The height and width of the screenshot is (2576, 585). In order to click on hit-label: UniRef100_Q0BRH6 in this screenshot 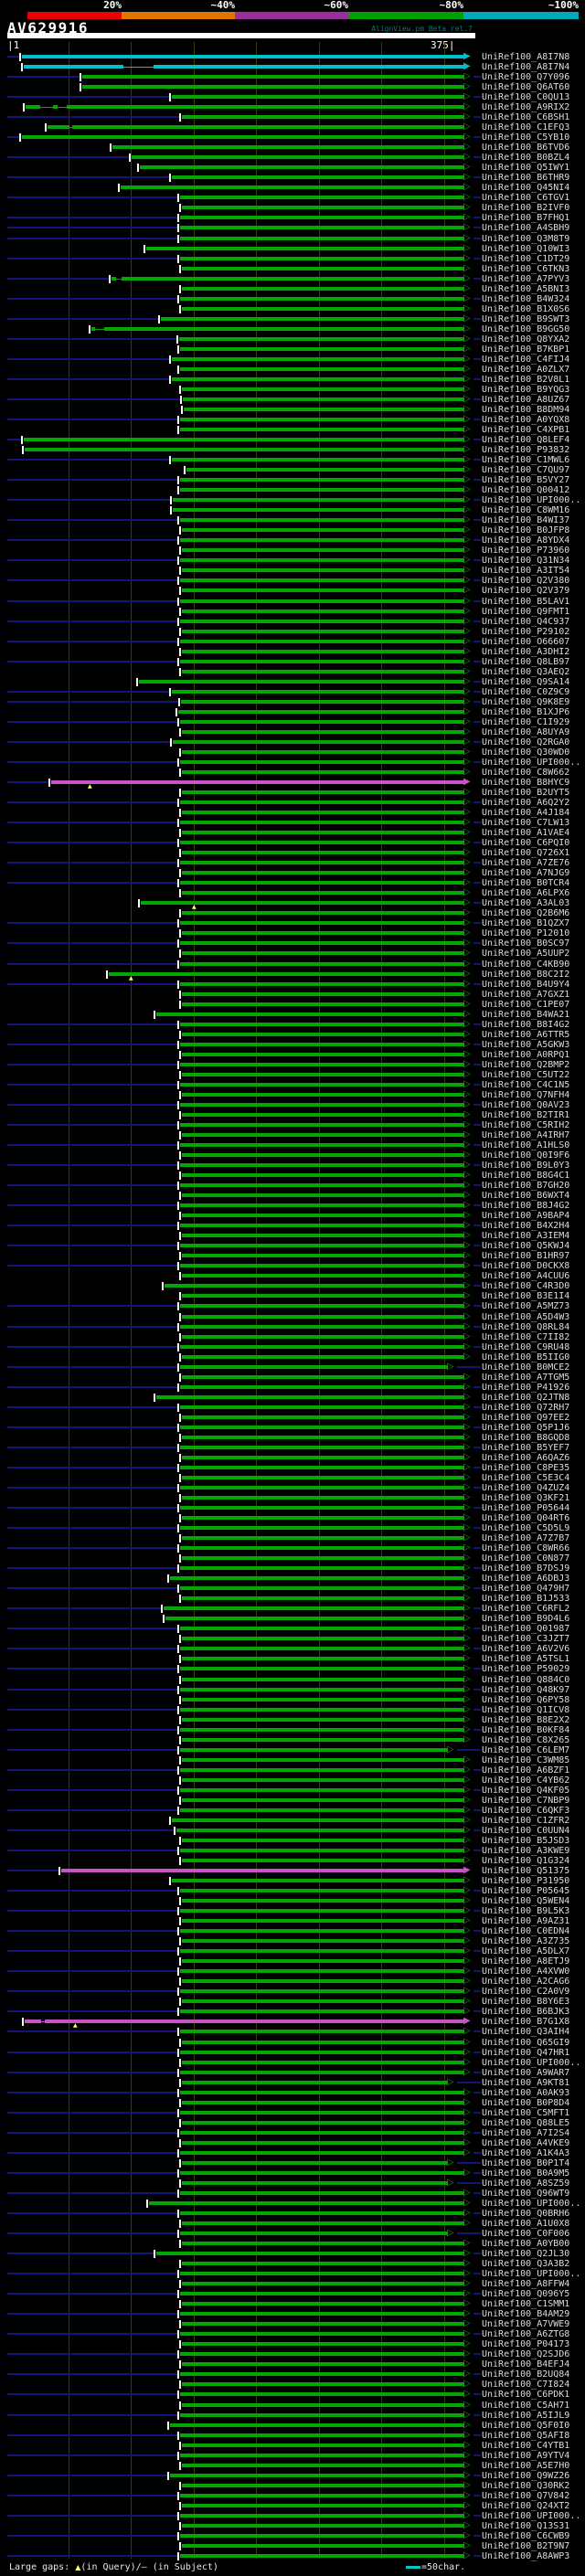, I will do `click(525, 2214)`.